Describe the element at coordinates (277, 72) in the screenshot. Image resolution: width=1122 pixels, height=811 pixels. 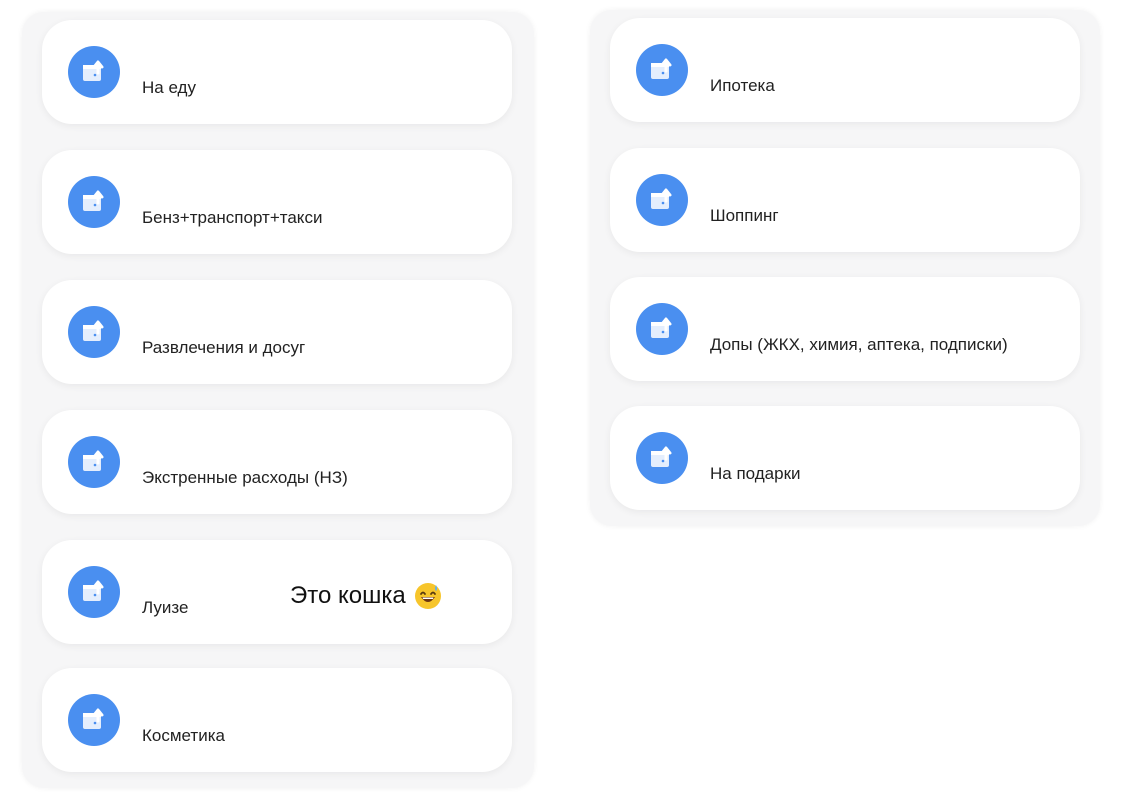
I see `category-card-food: На еду` at that location.